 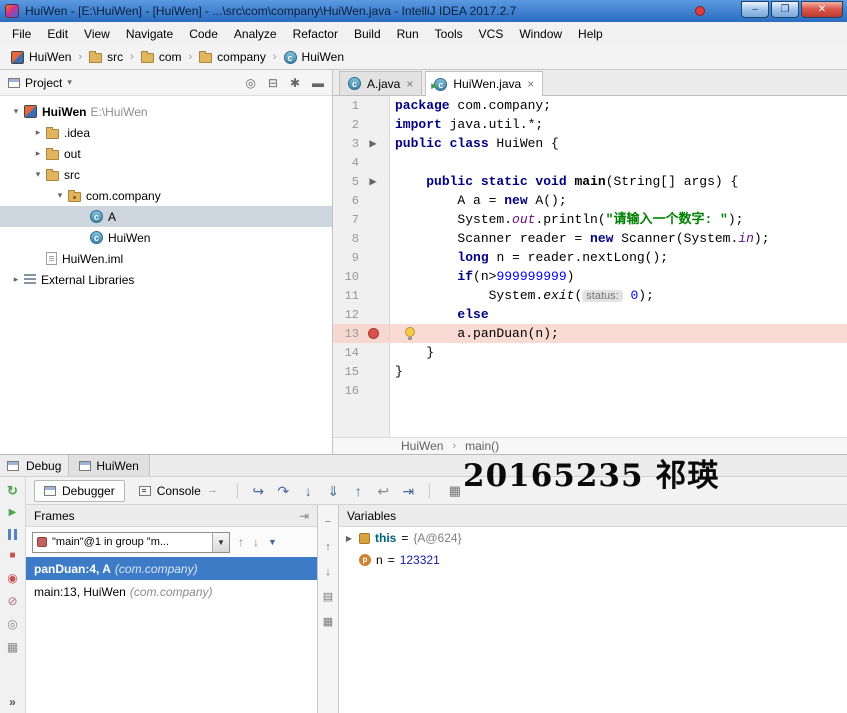 I want to click on breadcrumb-item-src: src, so click(x=106, y=57).